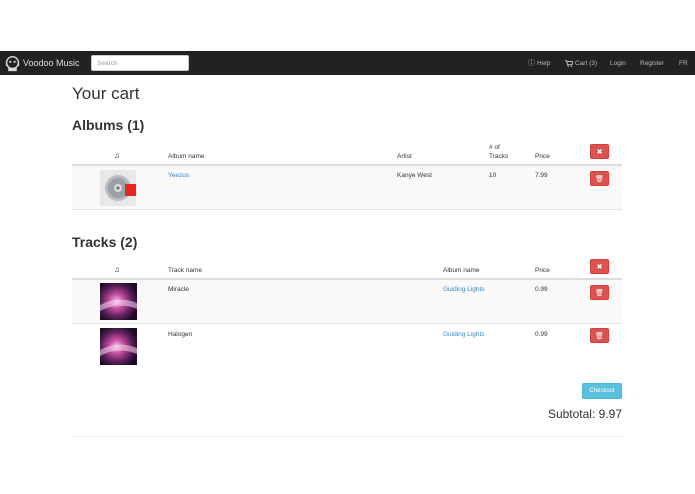 The width and height of the screenshot is (695, 494). Describe the element at coordinates (414, 175) in the screenshot. I see `album-artist: Kanye West` at that location.